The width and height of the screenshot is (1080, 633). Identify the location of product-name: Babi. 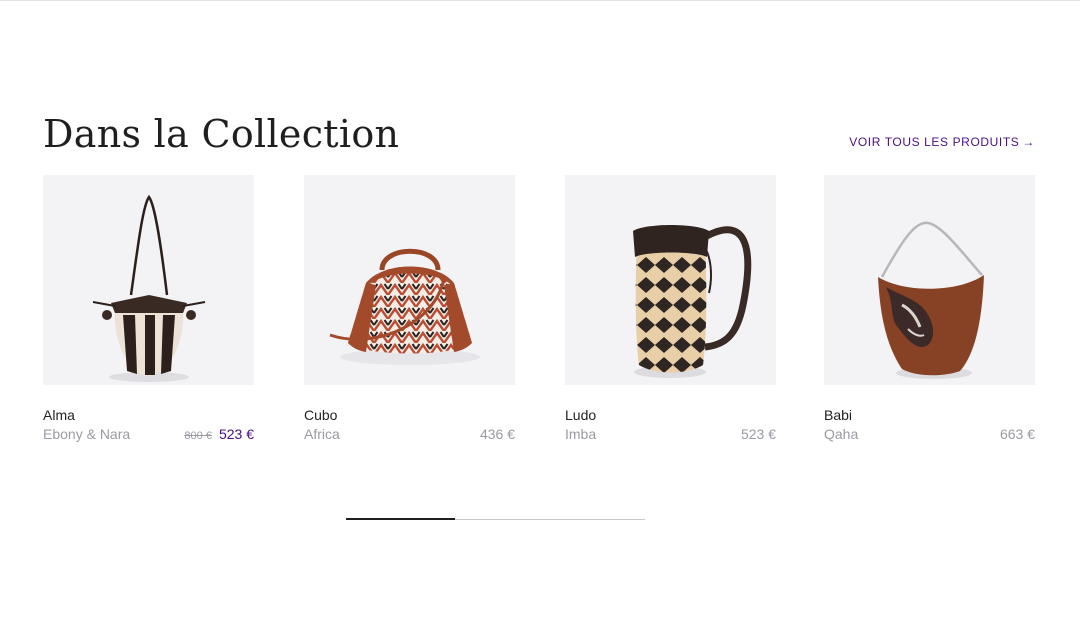
(838, 415).